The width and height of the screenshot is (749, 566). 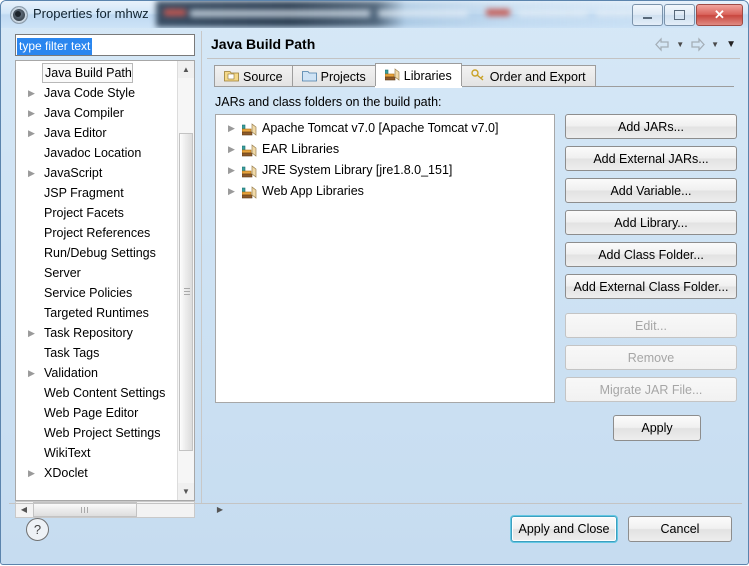 I want to click on sidebar-item-label: Project References, so click(x=97, y=233).